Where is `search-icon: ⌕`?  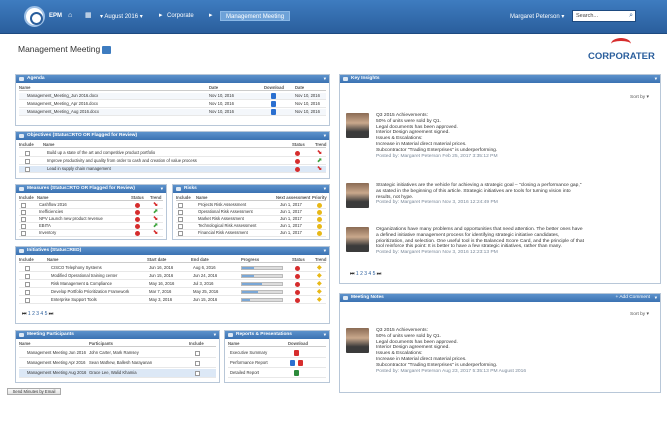
search-icon: ⌕ is located at coordinates (631, 16).